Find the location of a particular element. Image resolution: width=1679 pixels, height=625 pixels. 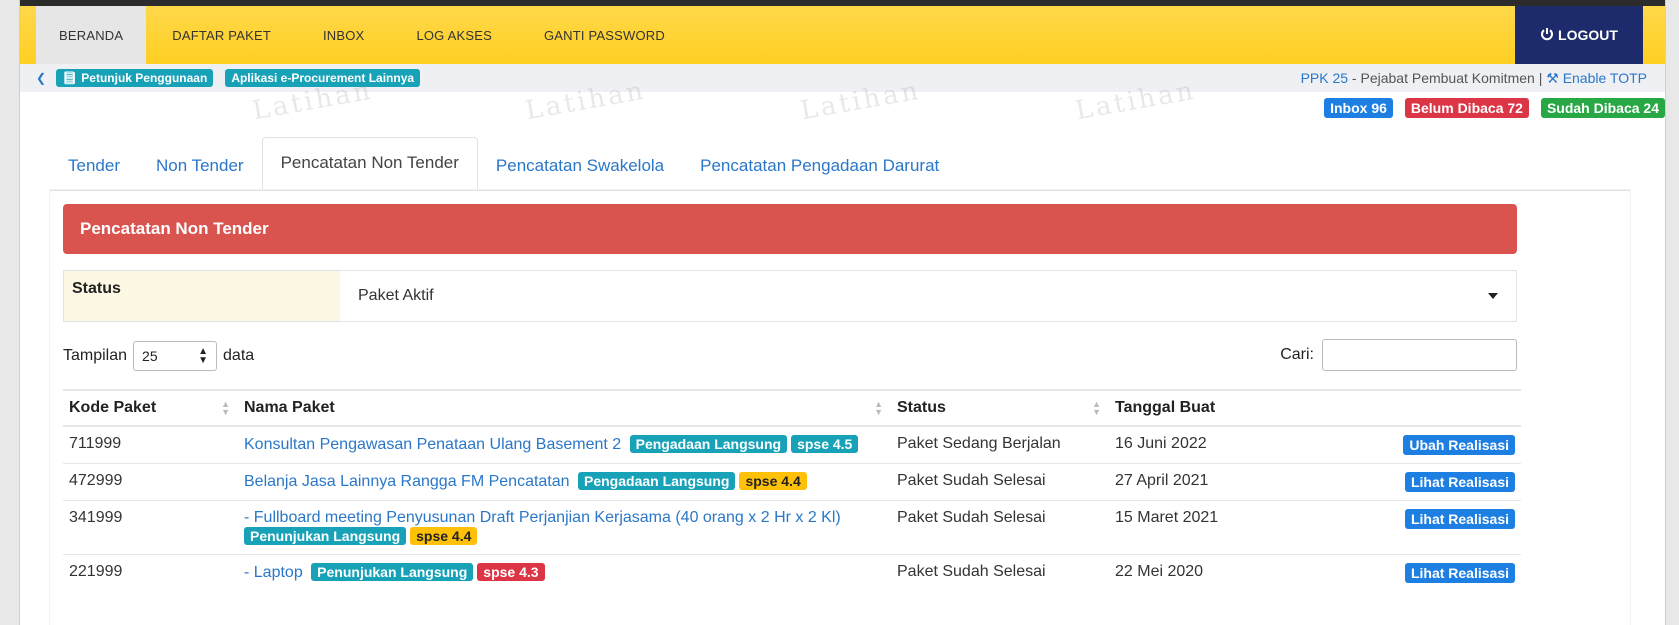

ubah-realisasi-button: Ubah Realisasi is located at coordinates (1459, 445).